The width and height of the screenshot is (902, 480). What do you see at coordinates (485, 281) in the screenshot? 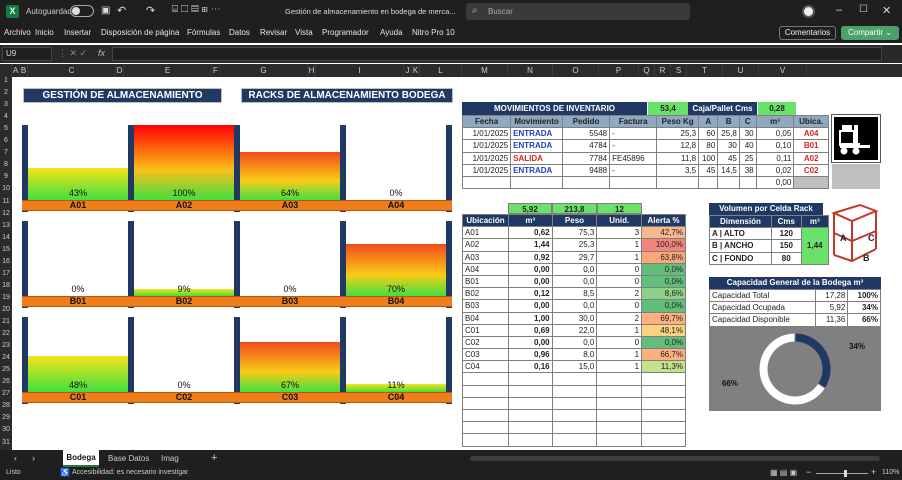
I see `ubic-cell: B01` at bounding box center [485, 281].